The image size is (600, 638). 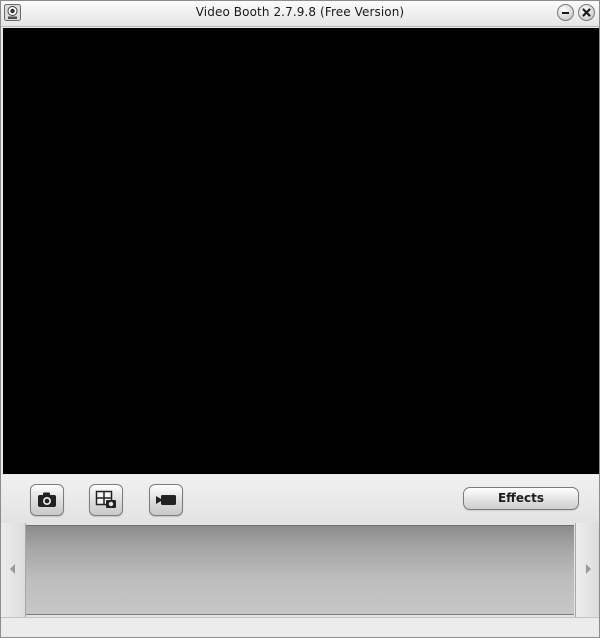 I want to click on camera-icon, so click(x=47, y=499).